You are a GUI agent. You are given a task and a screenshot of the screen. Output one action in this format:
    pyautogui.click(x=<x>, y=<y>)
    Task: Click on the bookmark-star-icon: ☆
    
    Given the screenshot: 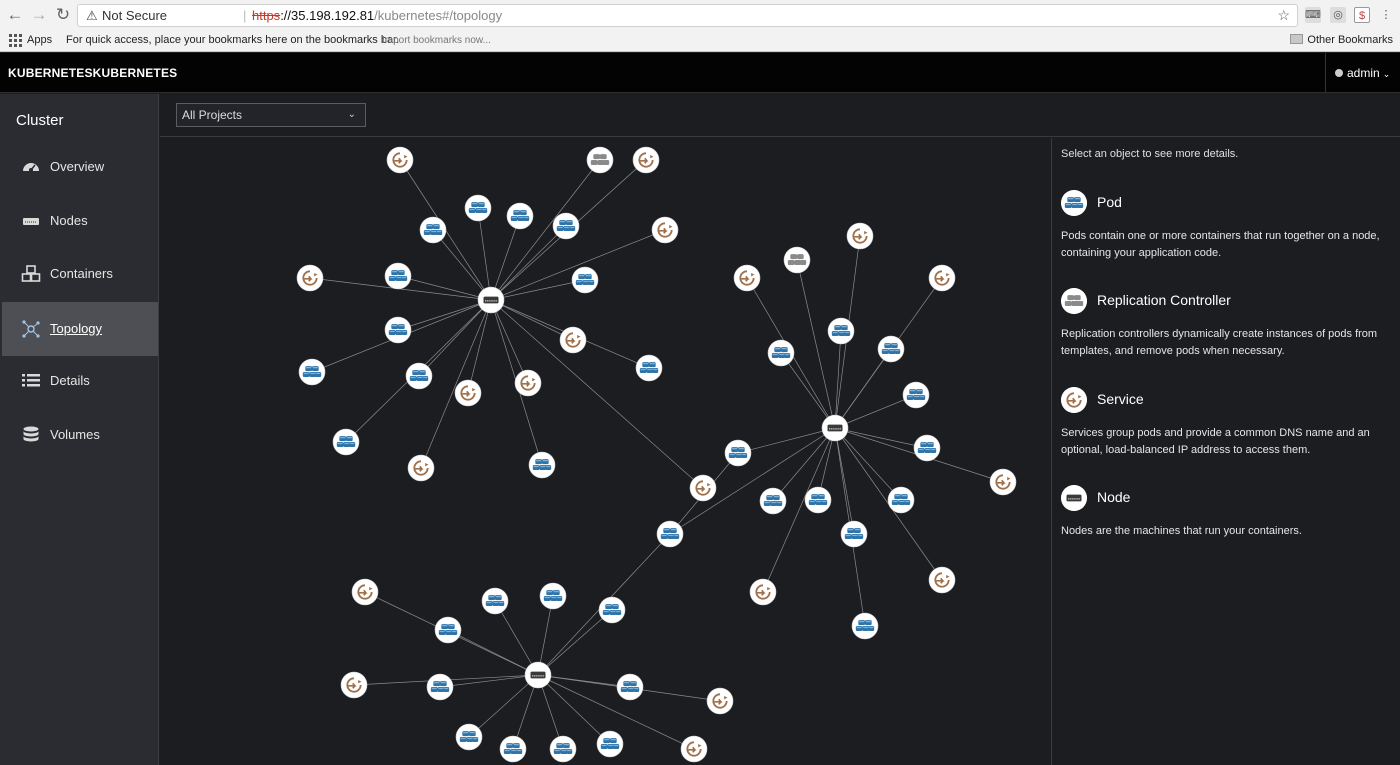 What is the action you would take?
    pyautogui.click(x=1283, y=15)
    